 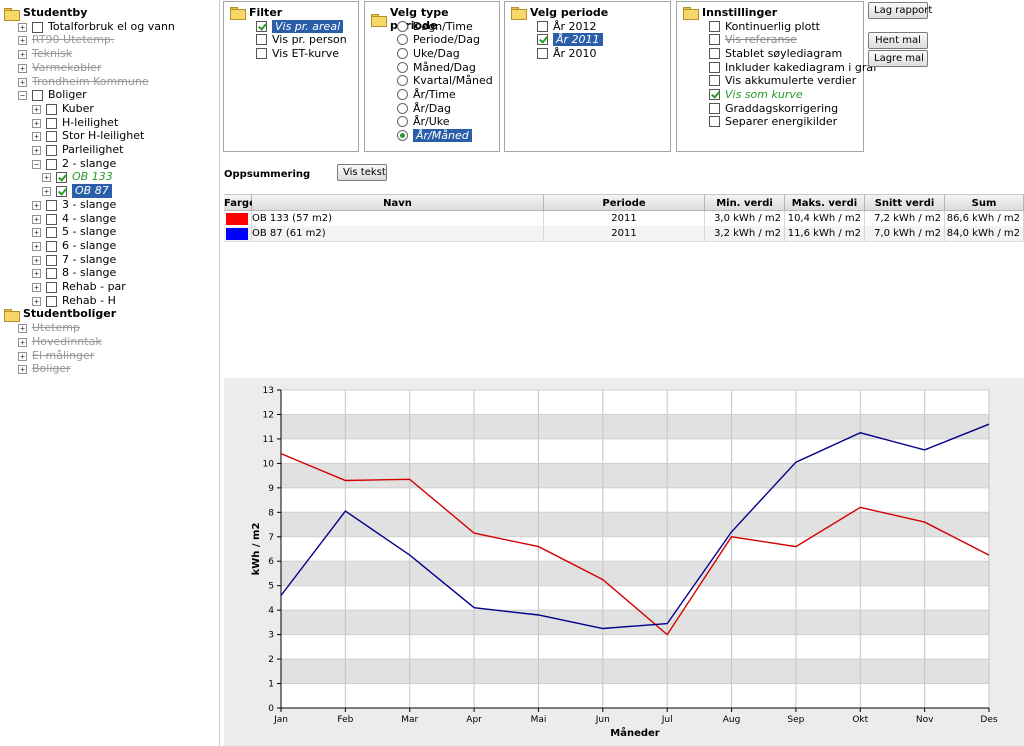 What do you see at coordinates (83, 82) in the screenshot?
I see `tree-item: + Trondheim Kommune` at bounding box center [83, 82].